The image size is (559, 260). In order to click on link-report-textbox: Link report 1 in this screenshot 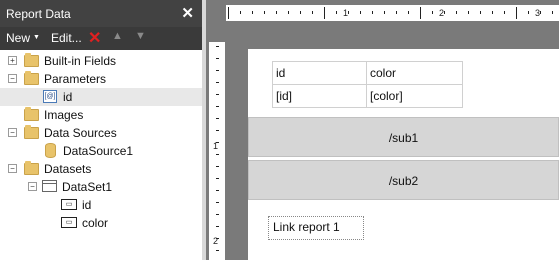, I will do `click(316, 228)`.